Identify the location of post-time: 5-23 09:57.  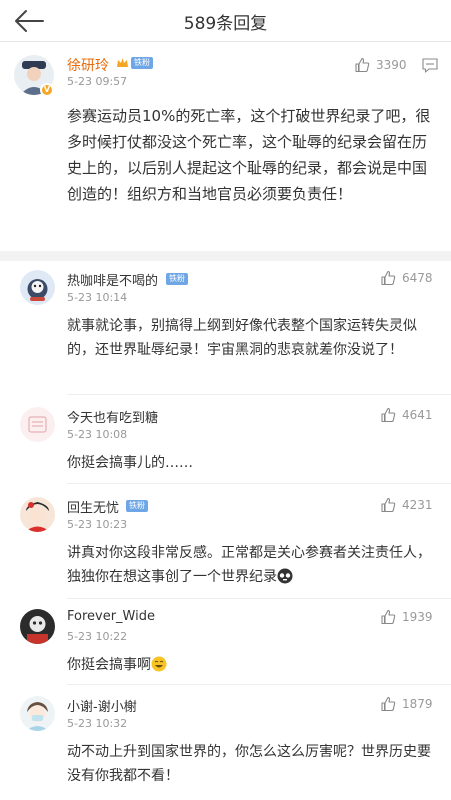
(97, 81).